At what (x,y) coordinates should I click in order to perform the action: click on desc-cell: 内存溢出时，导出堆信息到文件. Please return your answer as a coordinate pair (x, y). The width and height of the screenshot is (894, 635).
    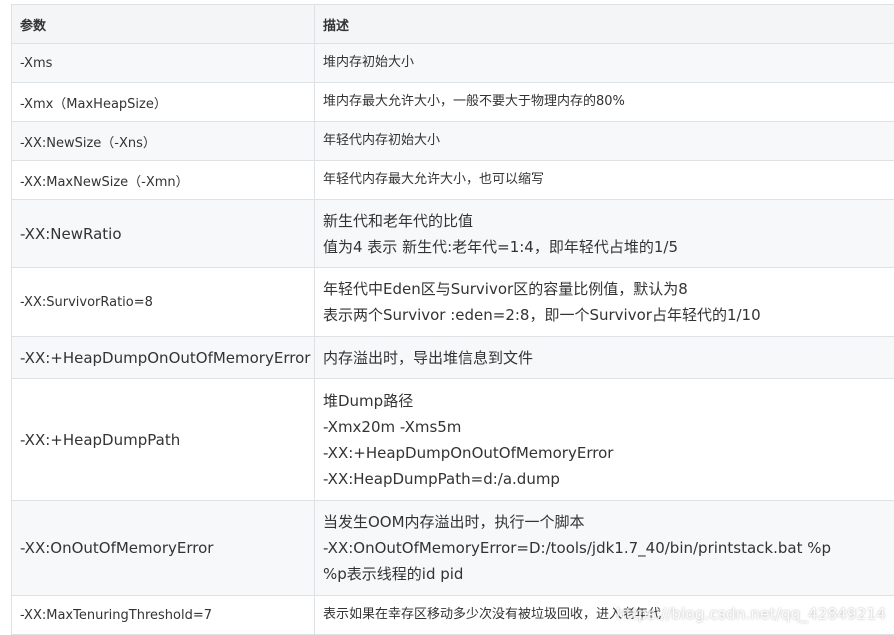
    Looking at the image, I should click on (604, 358).